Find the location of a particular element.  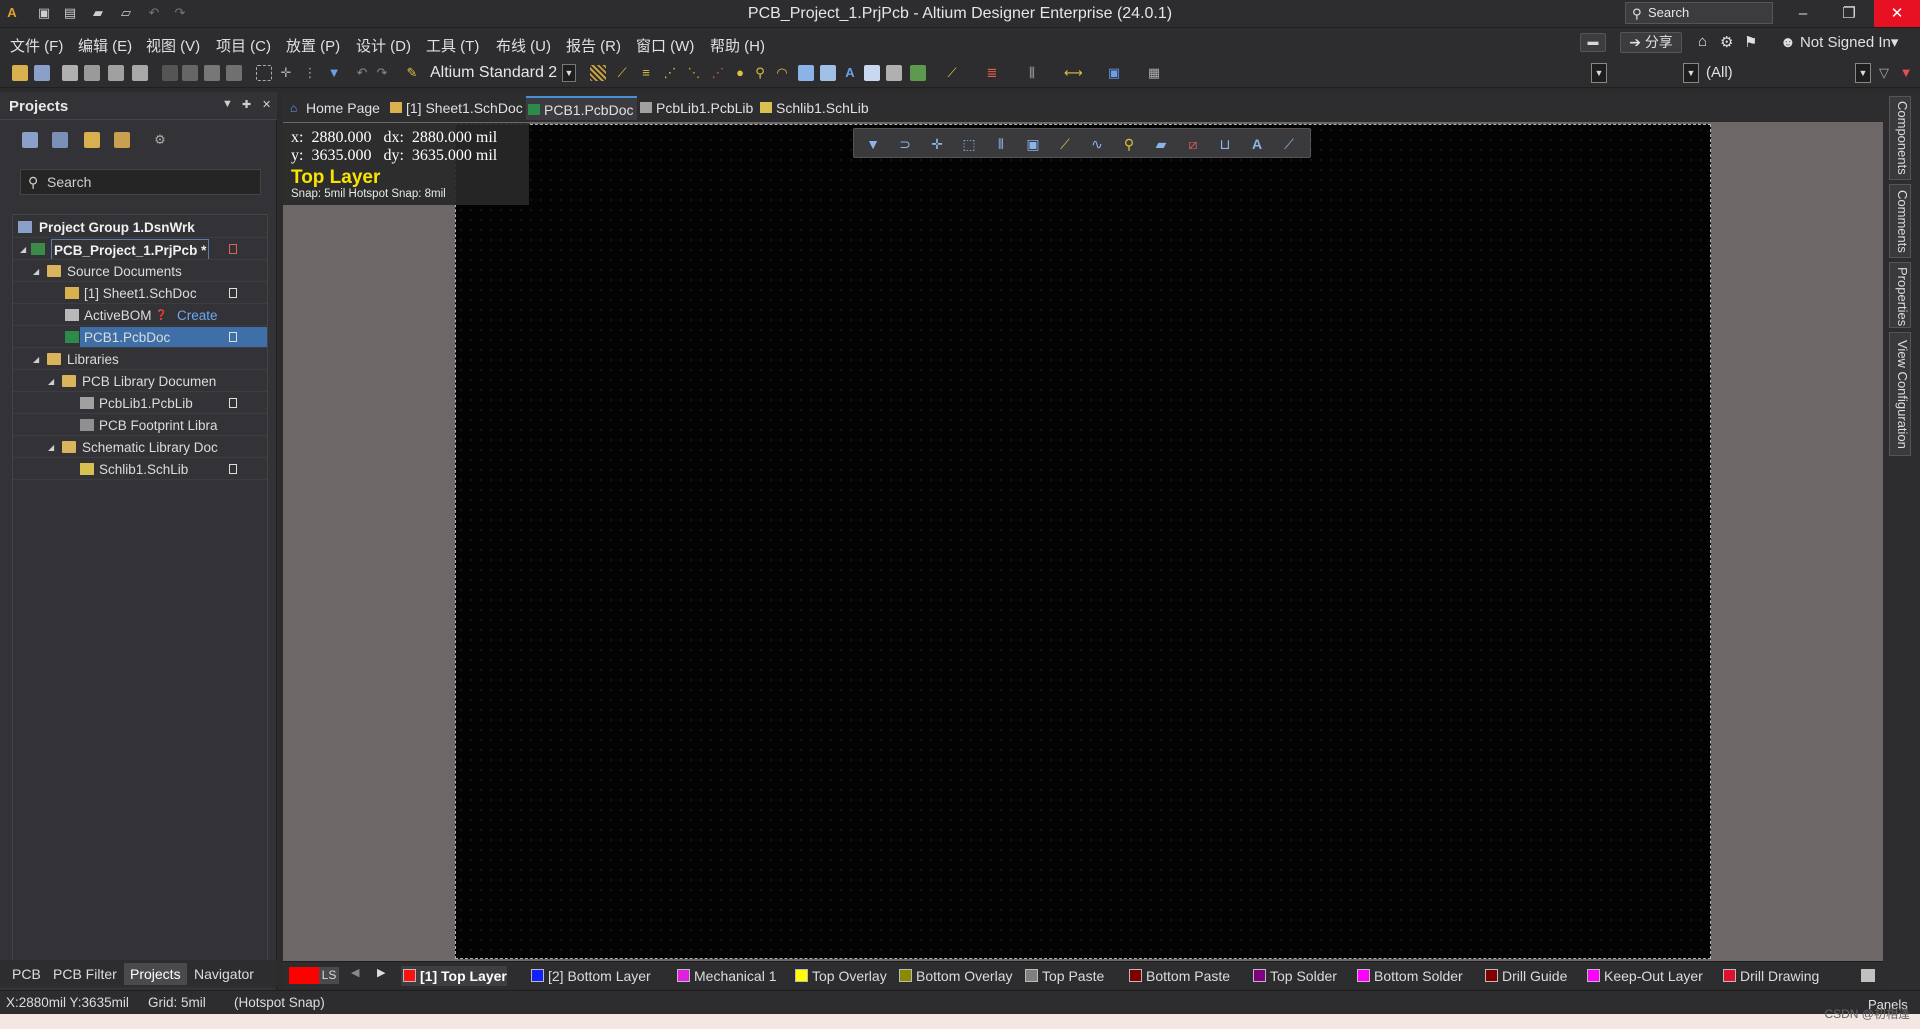

tree-item-project-group: Project Group 1.DsnWrk is located at coordinates (140, 227).